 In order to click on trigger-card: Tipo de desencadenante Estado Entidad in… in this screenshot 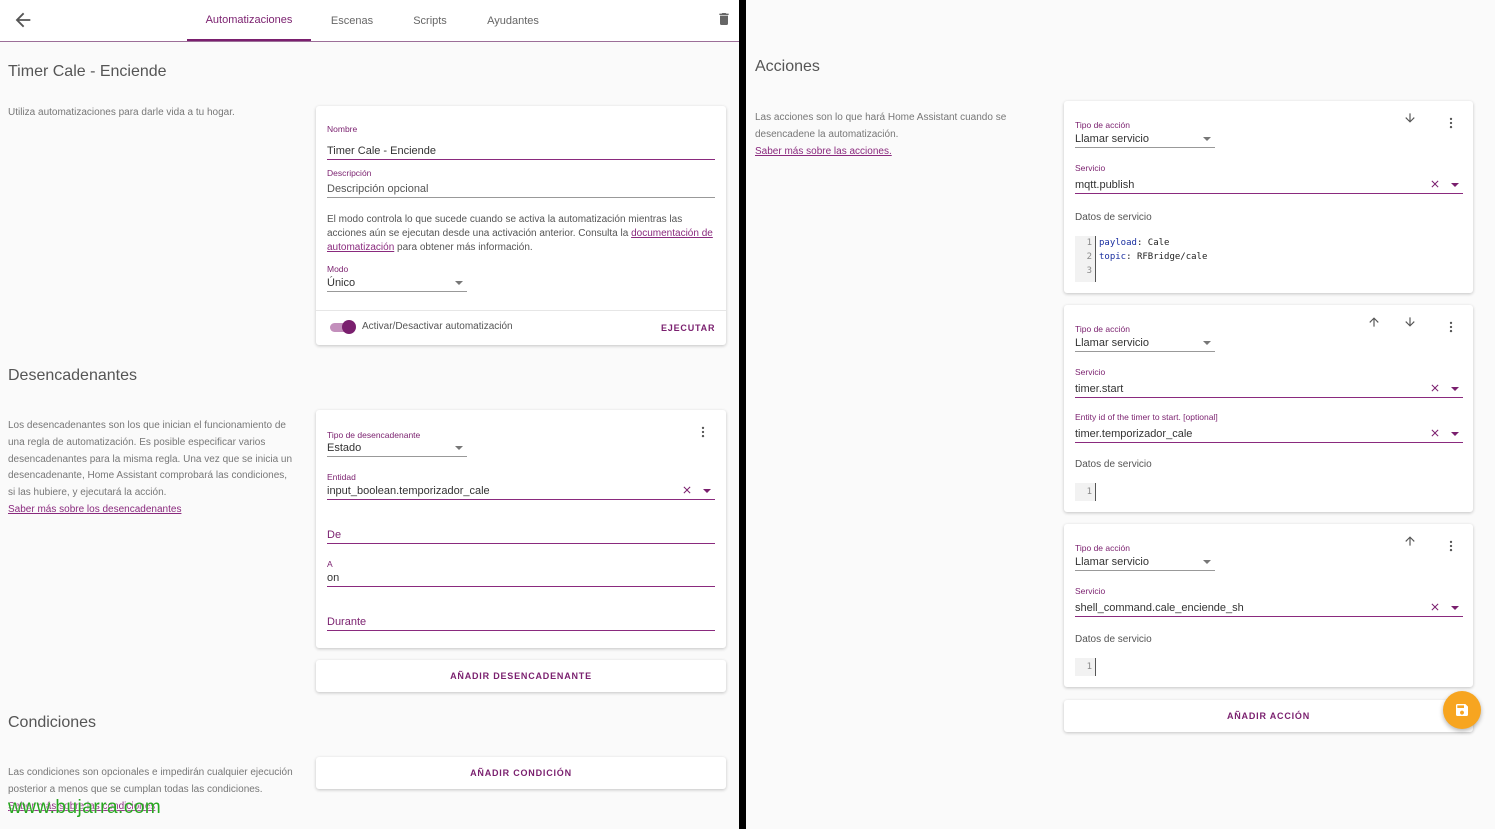, I will do `click(521, 529)`.